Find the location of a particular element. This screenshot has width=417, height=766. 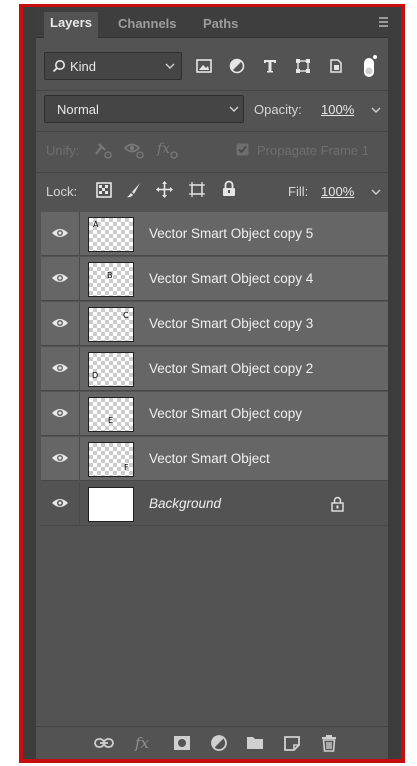

layer-row: C Vector Smart Object copy 3 is located at coordinates (214, 324).